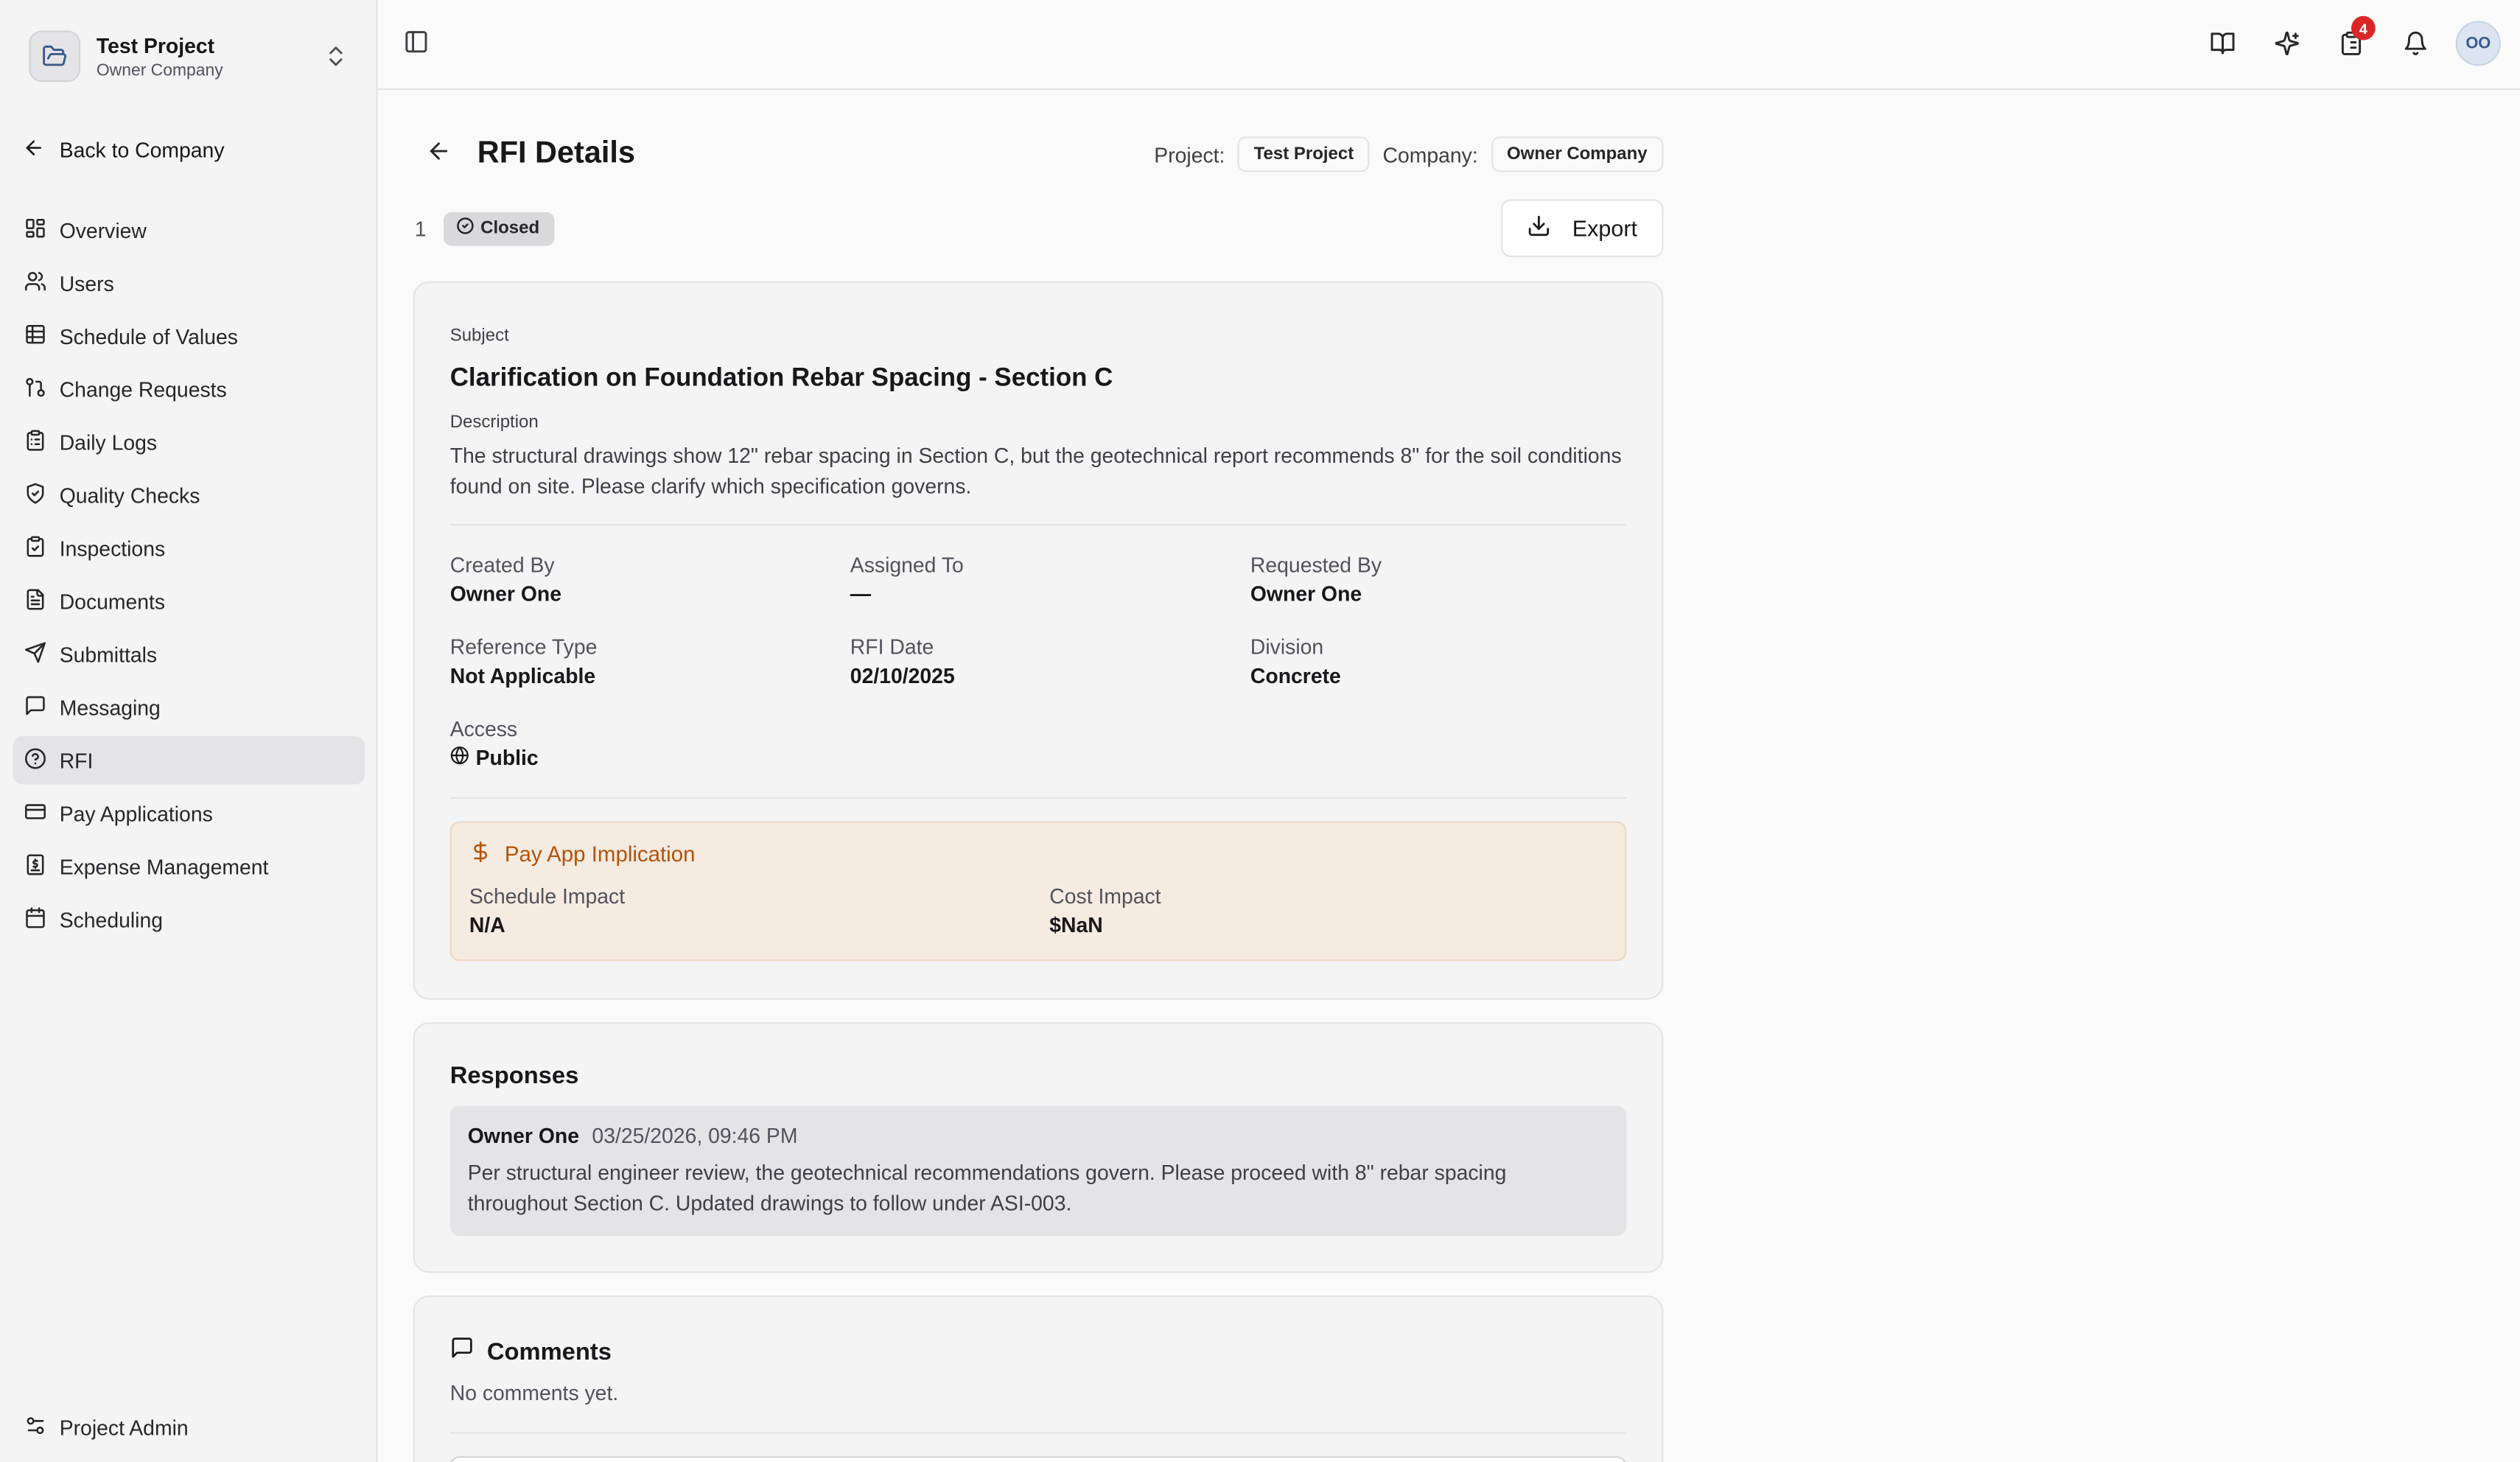  Describe the element at coordinates (861, 593) in the screenshot. I see `field-value: —` at that location.